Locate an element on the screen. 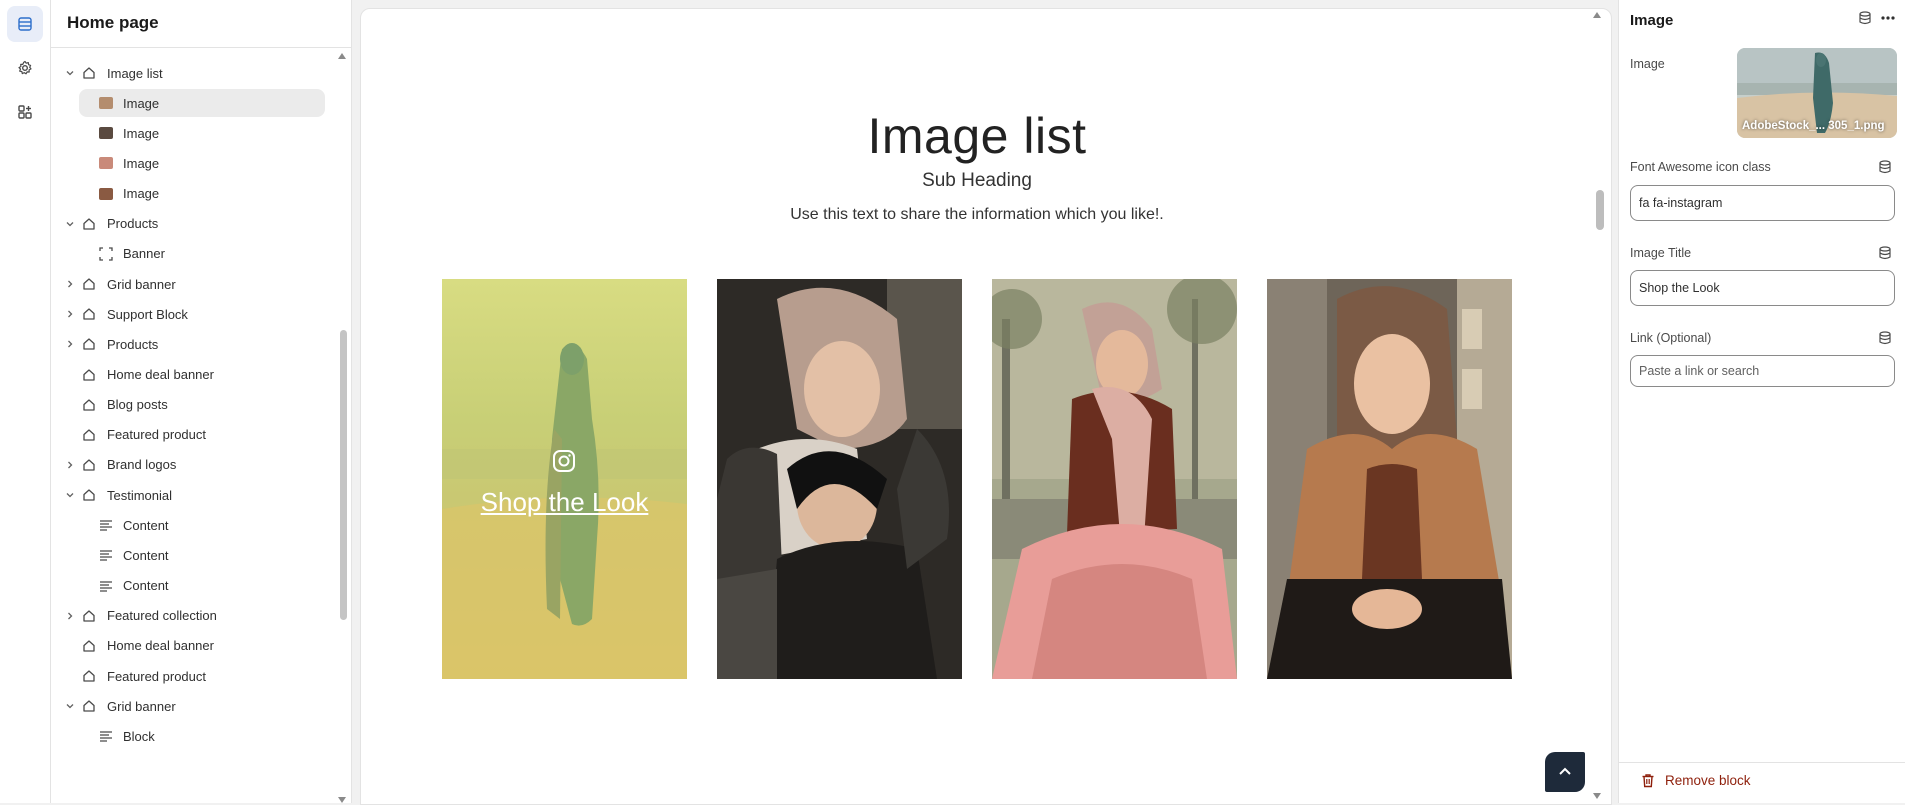 The width and height of the screenshot is (1905, 805). tree-block-item: Banner is located at coordinates (201, 254).